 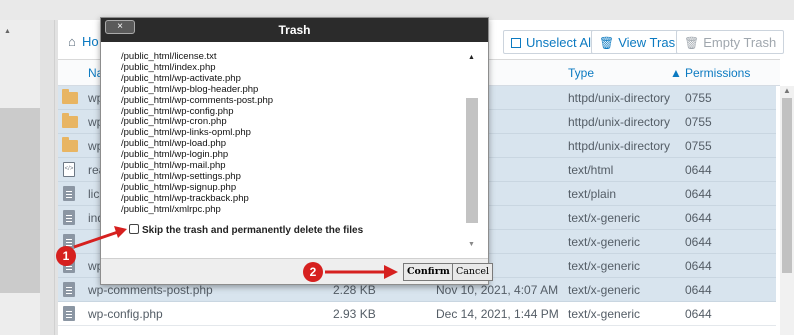 What do you see at coordinates (497, 290) in the screenshot?
I see `cell-modified: Nov 10, 2021, 4:07 AM` at bounding box center [497, 290].